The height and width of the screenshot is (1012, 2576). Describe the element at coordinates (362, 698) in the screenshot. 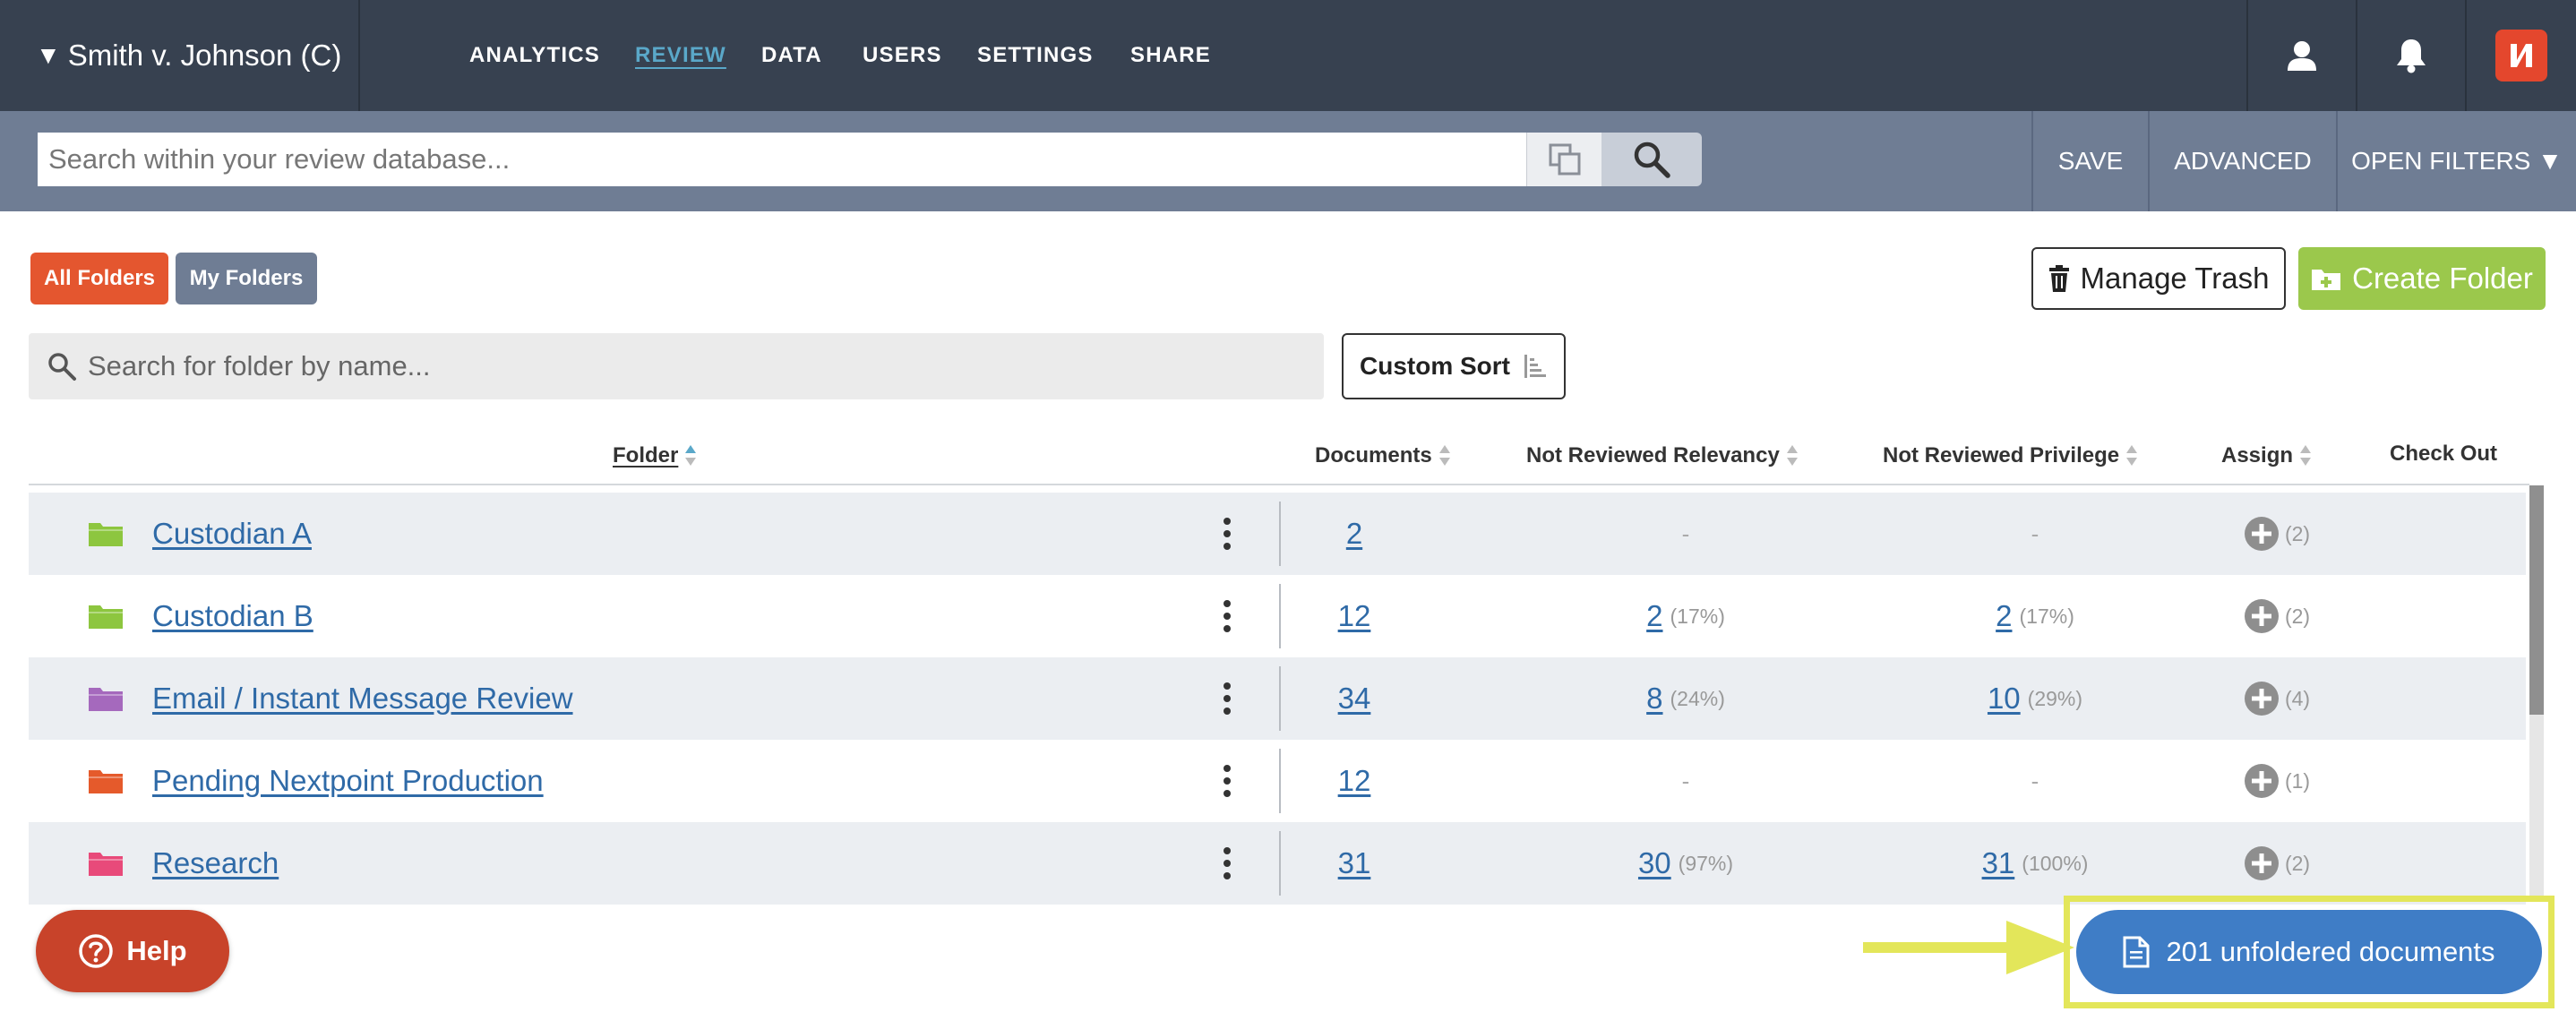

I see `folder-name-link: Email / Instant Message Review` at that location.